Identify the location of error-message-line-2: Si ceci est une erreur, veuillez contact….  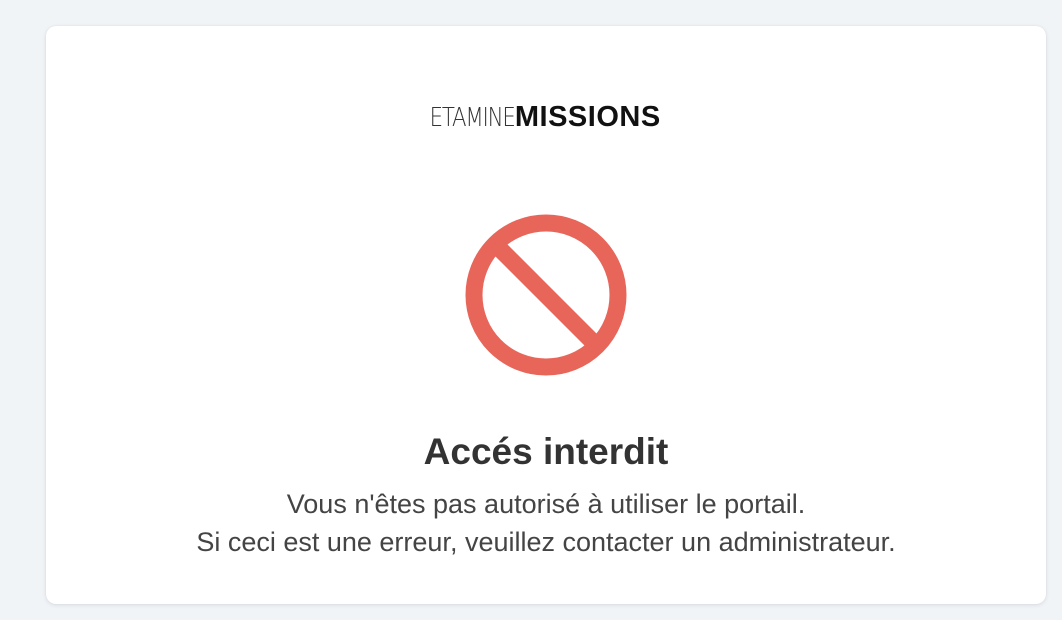
(546, 542).